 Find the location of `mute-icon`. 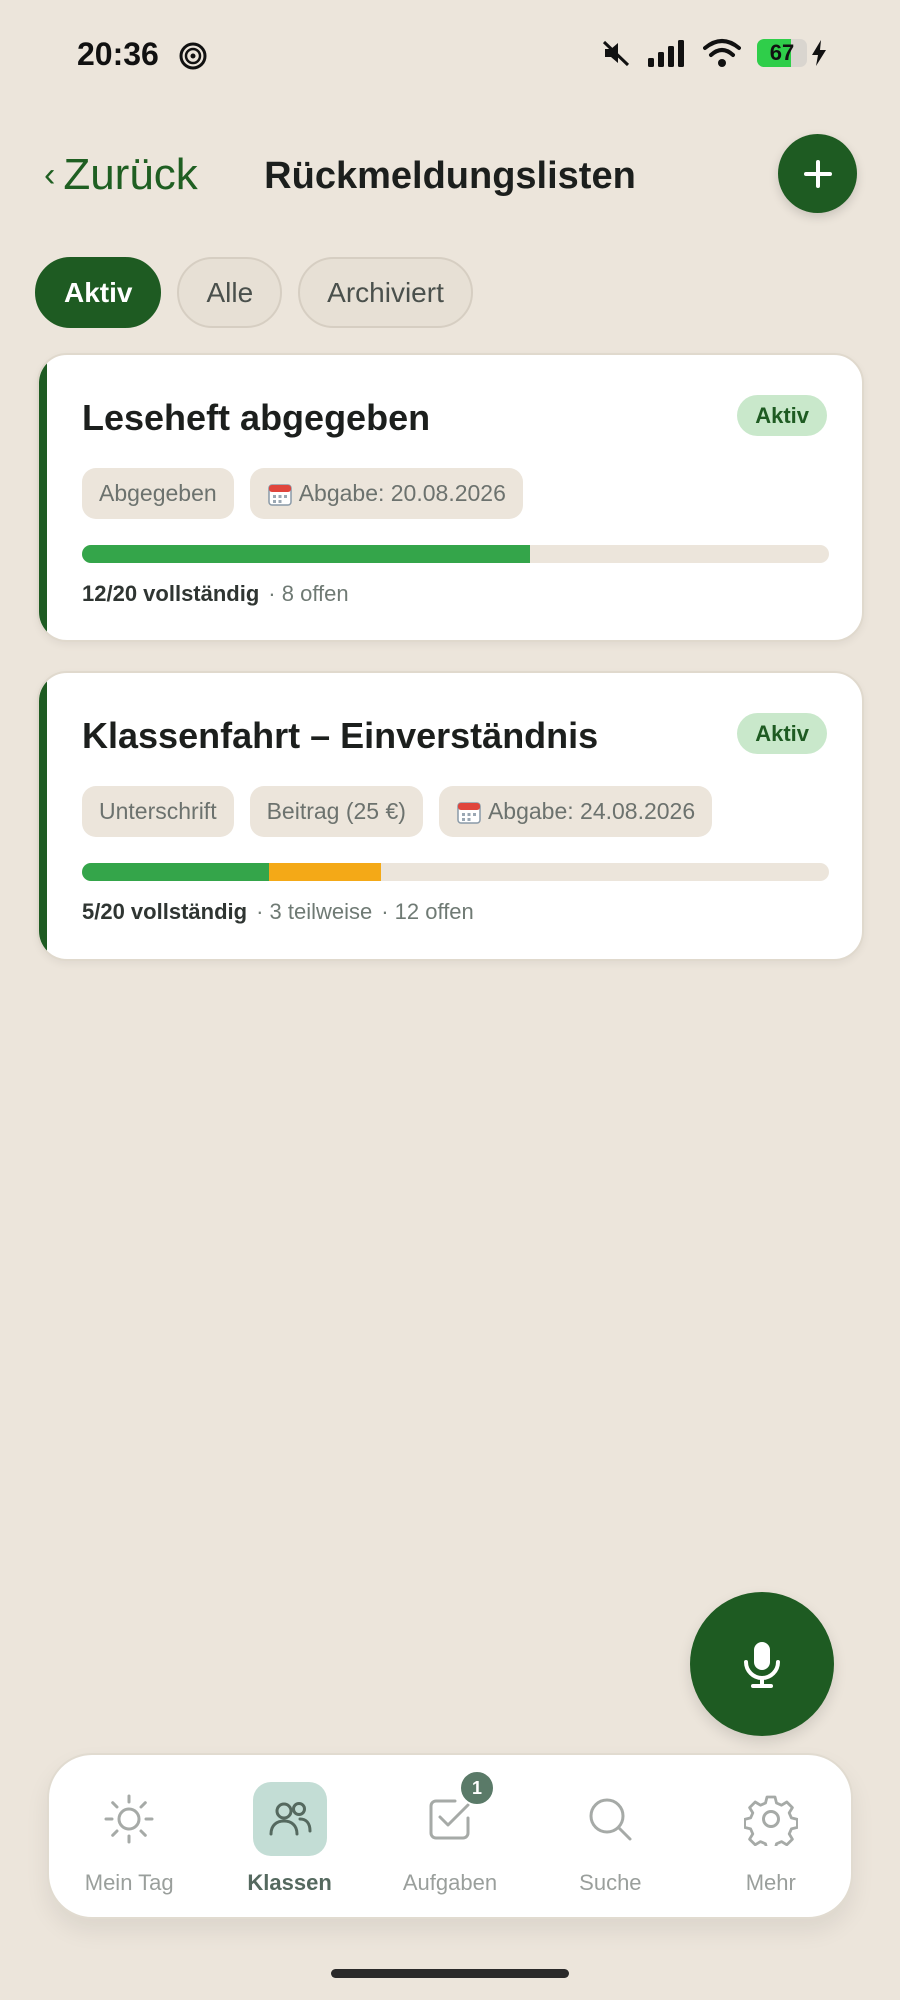

mute-icon is located at coordinates (616, 53).